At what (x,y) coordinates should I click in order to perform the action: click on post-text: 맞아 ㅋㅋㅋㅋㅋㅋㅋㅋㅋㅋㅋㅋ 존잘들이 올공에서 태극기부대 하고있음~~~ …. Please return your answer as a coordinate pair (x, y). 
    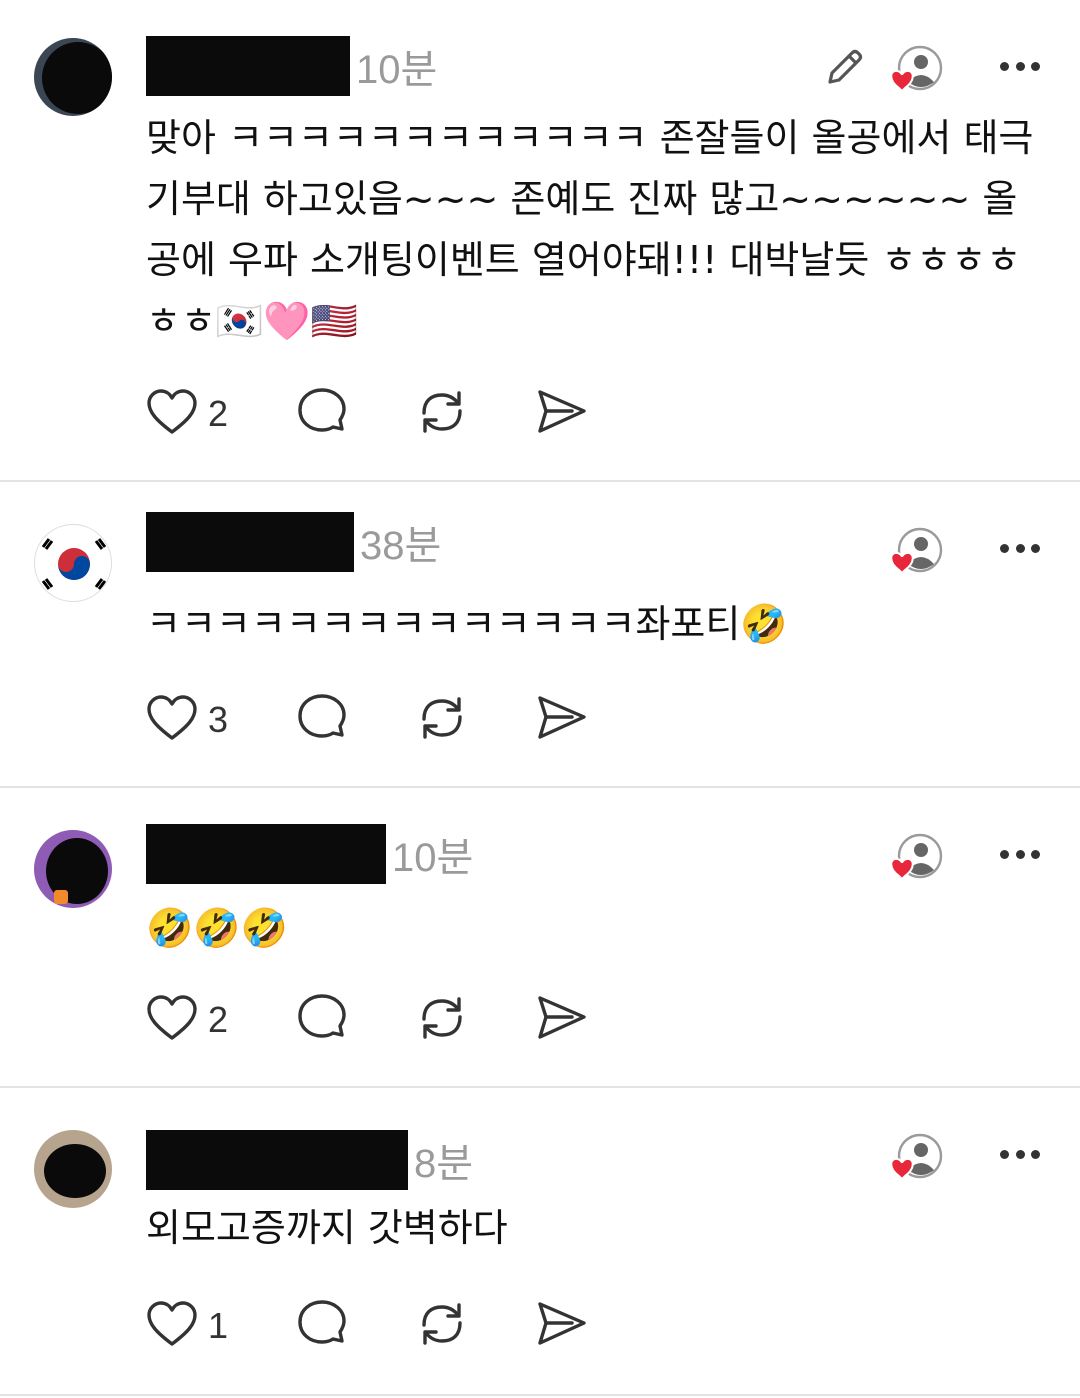
    Looking at the image, I should click on (590, 229).